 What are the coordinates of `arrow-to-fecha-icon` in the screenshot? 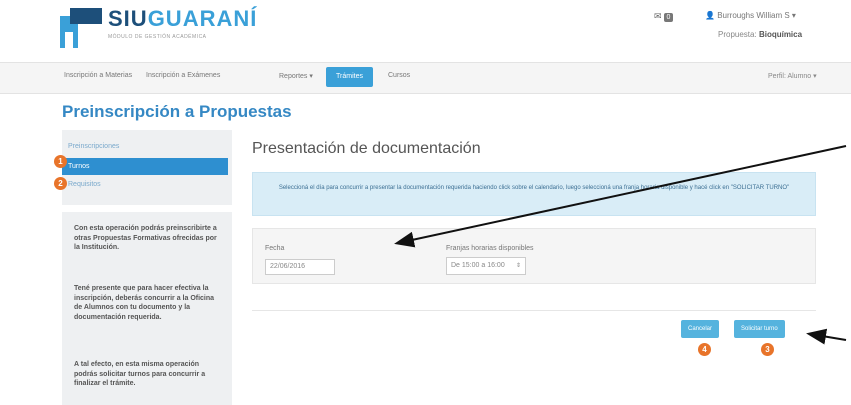 It's located at (620, 196).